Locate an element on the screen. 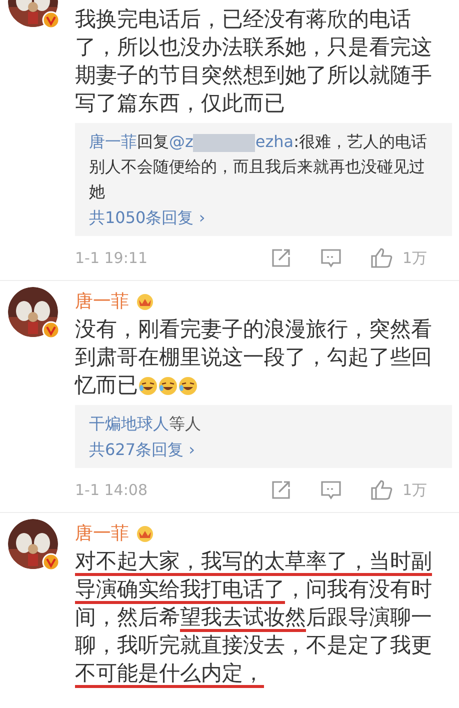 Image resolution: width=459 pixels, height=708 pixels. comment-text: 我换完电话后，已经没有蒋欣的电话了，所以也没办法联系她，只是看完这期妻子的节目突然想到她了所以就随手写了篇东西，仅此而已 is located at coordinates (254, 61).